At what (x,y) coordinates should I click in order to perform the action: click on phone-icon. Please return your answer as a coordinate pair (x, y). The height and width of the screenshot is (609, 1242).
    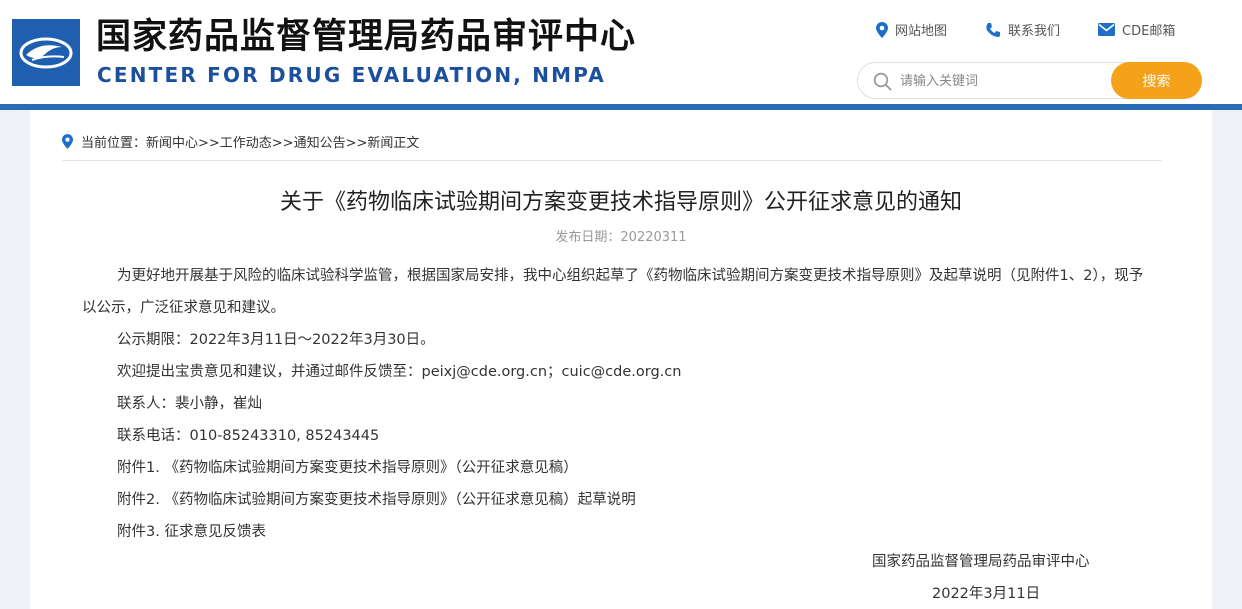
    Looking at the image, I should click on (993, 30).